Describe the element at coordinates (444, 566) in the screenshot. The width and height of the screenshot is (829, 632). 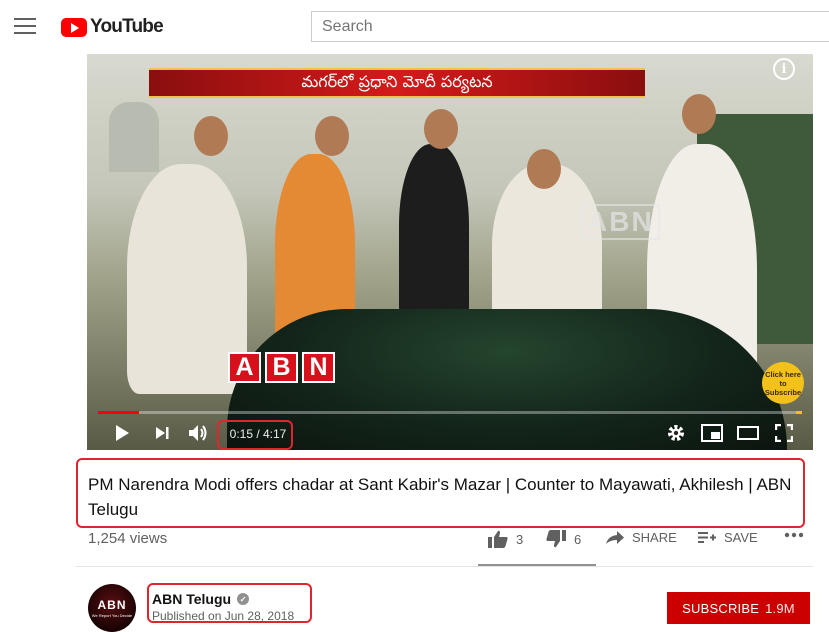
I see `divider` at that location.